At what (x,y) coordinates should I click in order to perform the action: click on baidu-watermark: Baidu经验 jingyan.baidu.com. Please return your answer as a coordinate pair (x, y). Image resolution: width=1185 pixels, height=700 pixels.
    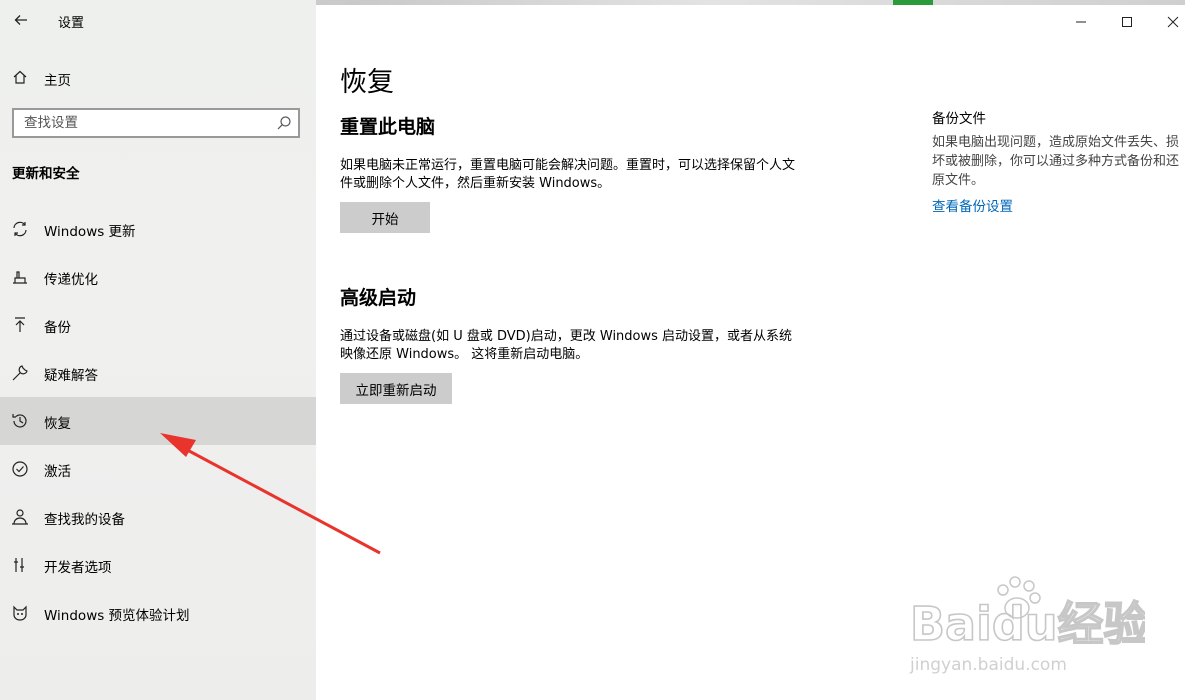
    Looking at the image, I should click on (1027, 625).